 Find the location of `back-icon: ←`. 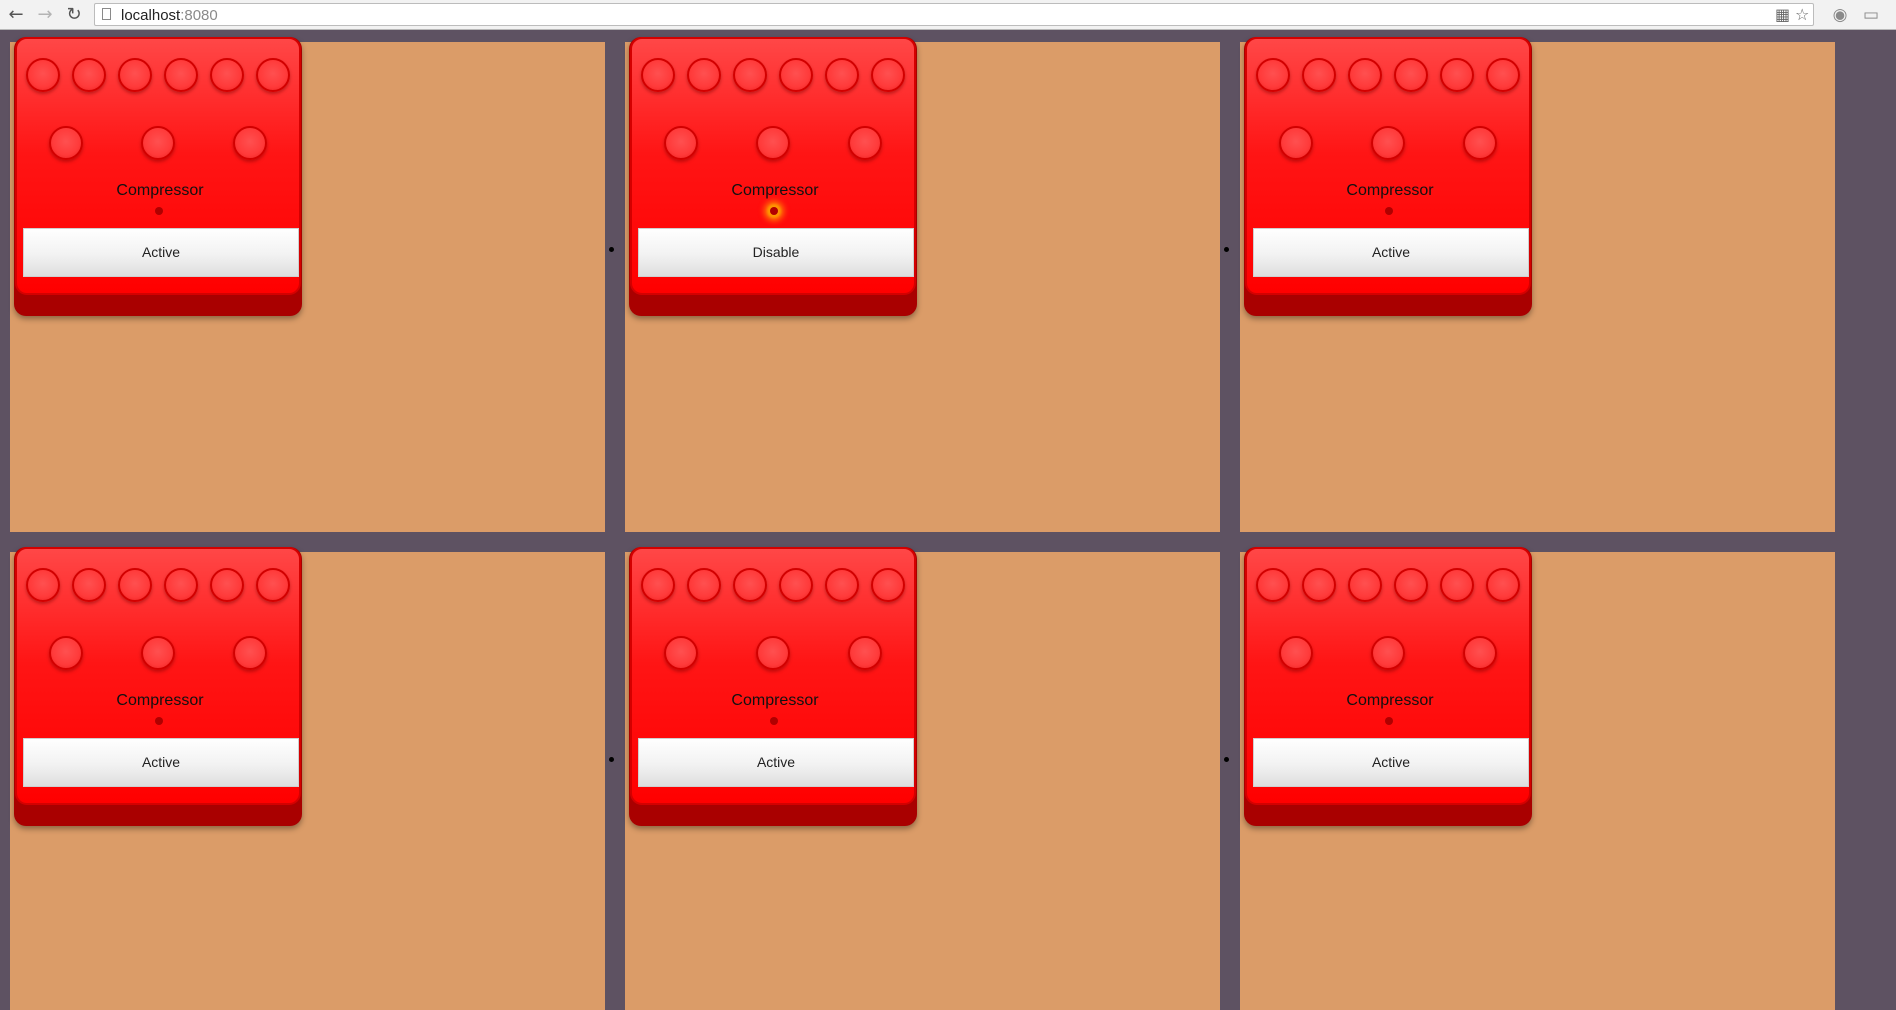

back-icon: ← is located at coordinates (16, 15).